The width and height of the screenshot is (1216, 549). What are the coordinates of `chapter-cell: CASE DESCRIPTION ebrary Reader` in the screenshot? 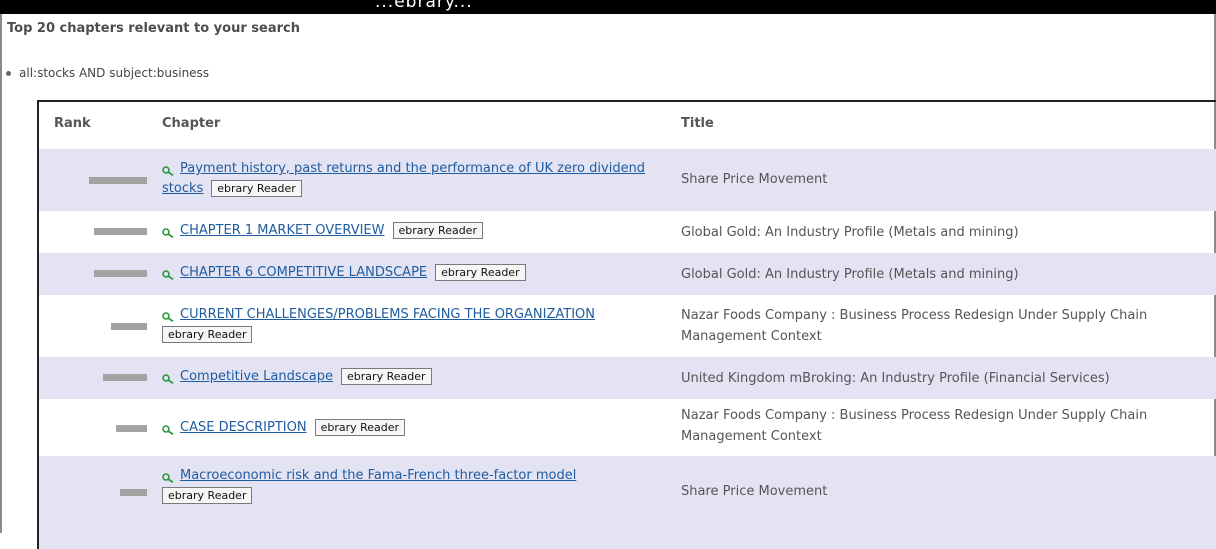 It's located at (412, 428).